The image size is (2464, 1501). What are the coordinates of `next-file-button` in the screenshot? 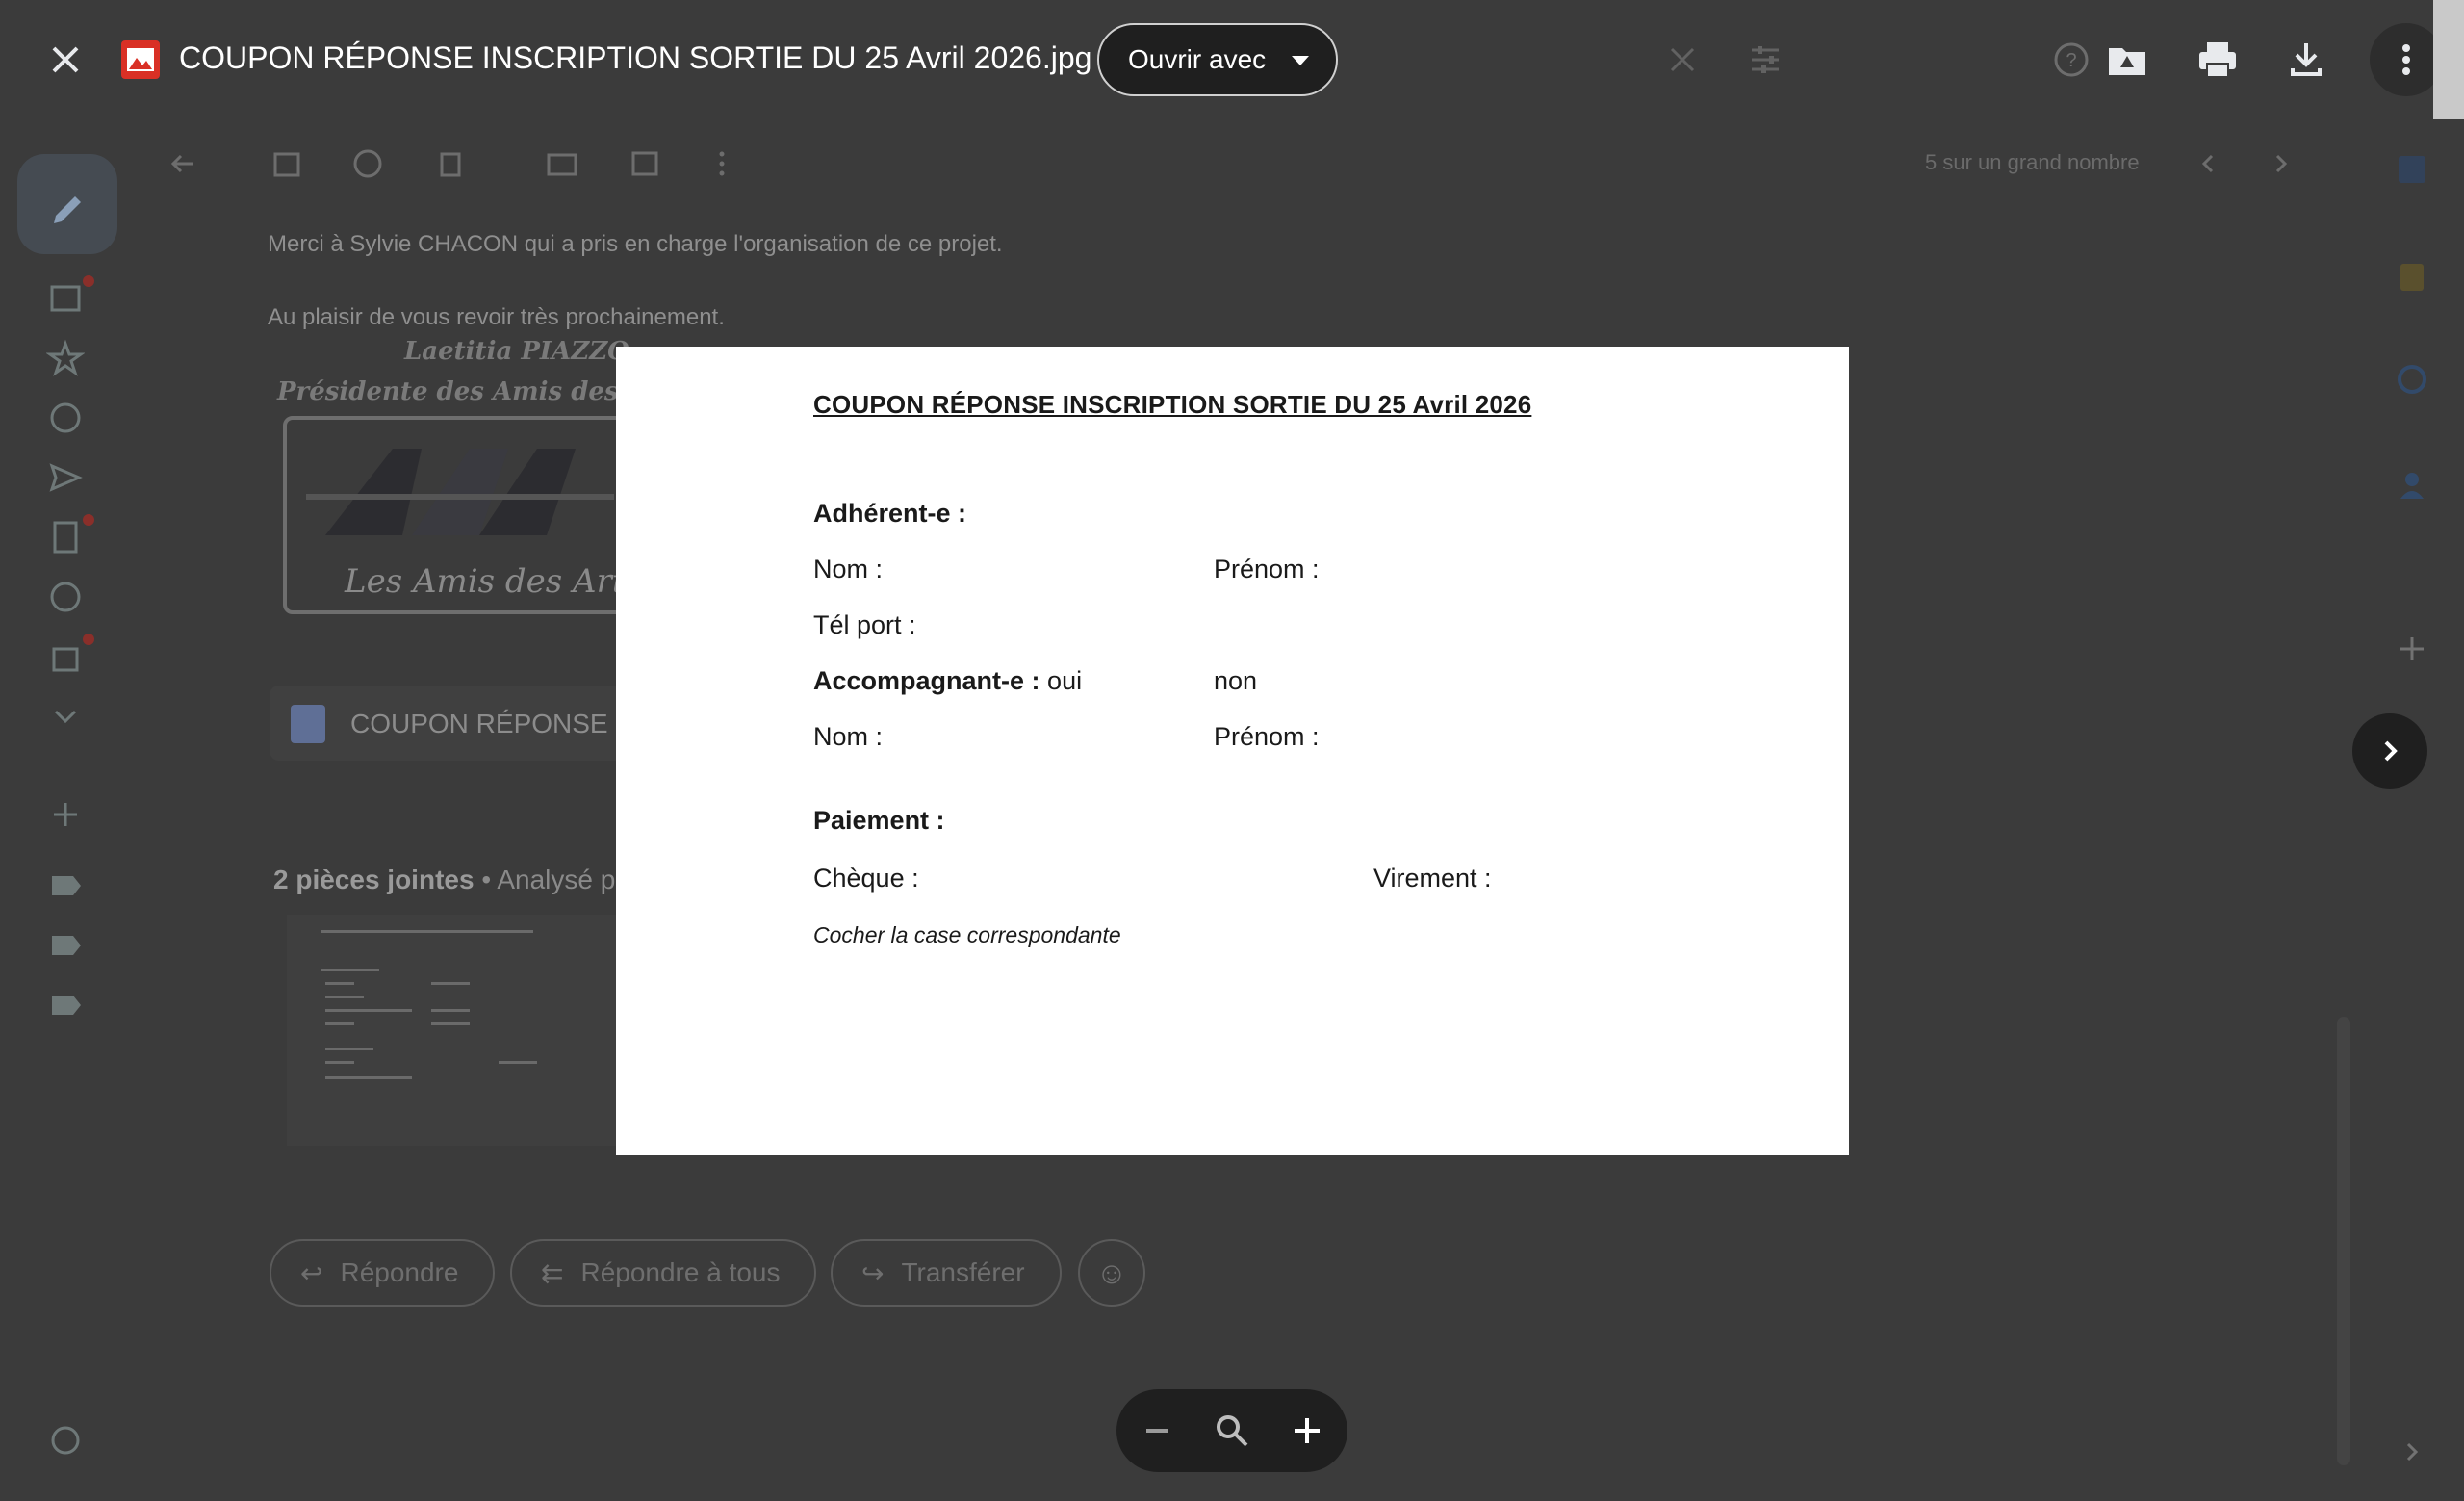 It's located at (2389, 751).